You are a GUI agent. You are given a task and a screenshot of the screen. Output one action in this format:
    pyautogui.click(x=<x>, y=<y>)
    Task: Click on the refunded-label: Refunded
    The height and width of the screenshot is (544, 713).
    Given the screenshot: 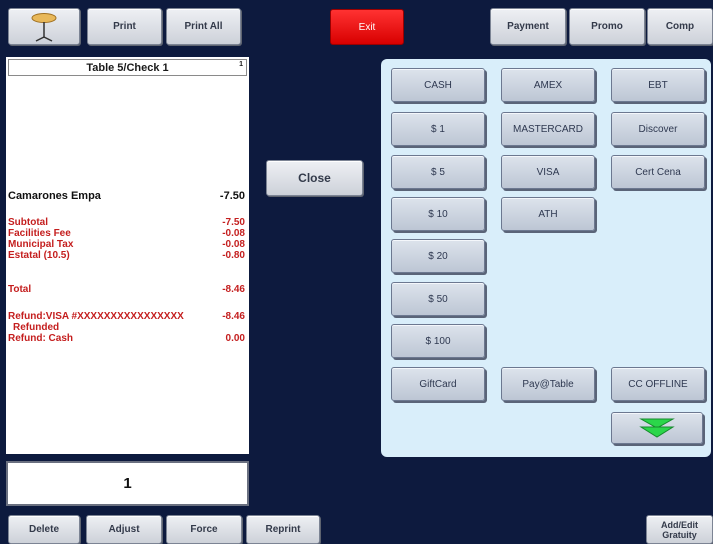 What is the action you would take?
    pyautogui.click(x=36, y=327)
    